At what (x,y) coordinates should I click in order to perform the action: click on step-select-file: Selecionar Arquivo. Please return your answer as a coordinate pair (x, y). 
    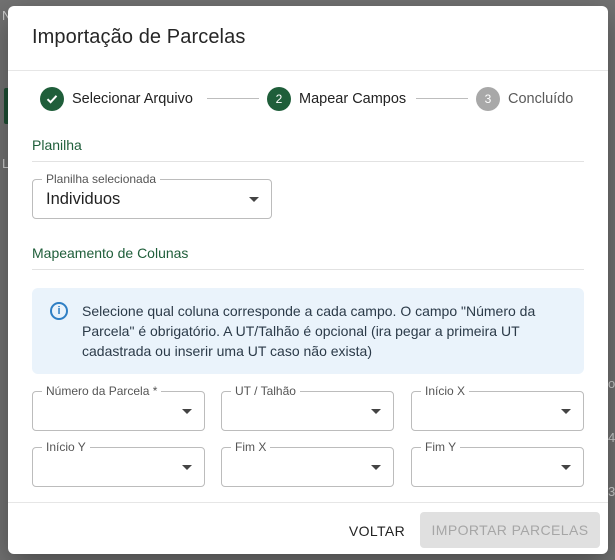
    Looking at the image, I should click on (116, 99).